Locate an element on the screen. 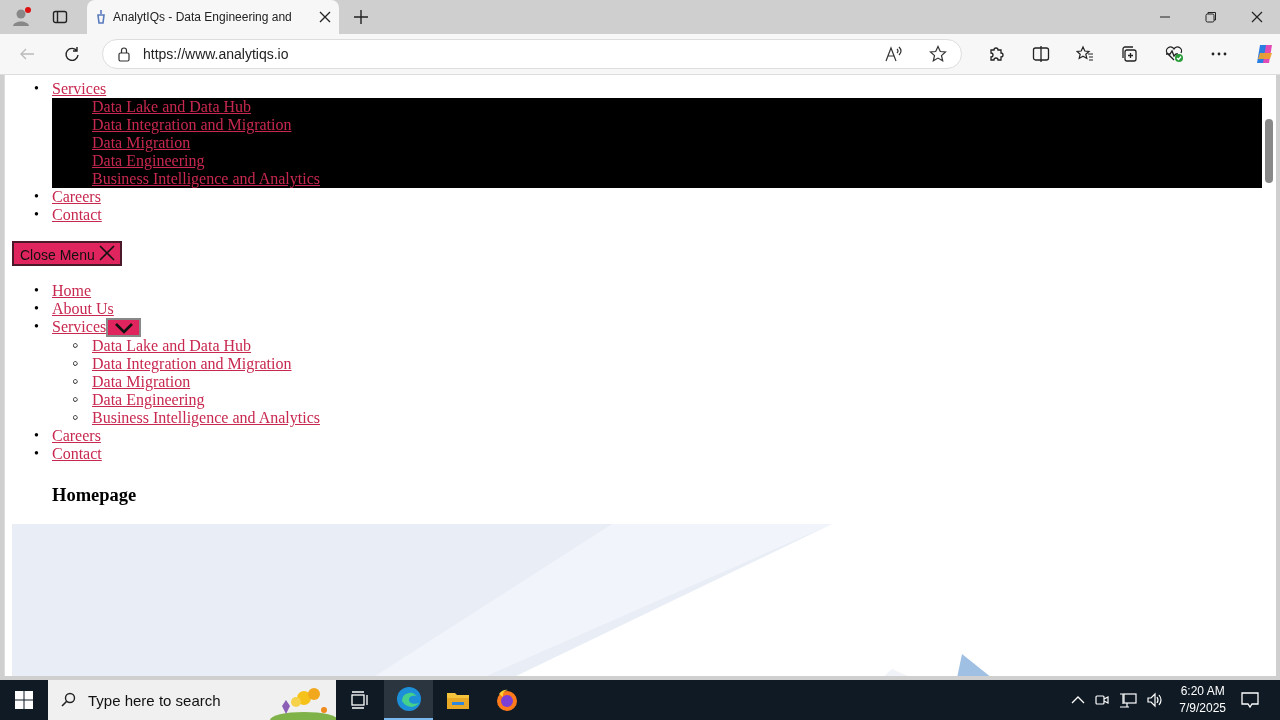 This screenshot has width=1280, height=720. submenu-toggle-button is located at coordinates (124, 327).